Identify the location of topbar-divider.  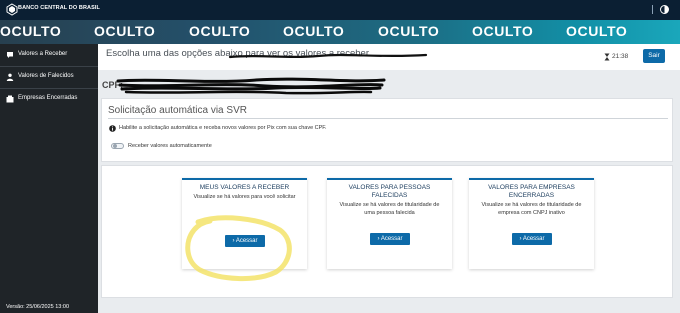
(652, 9).